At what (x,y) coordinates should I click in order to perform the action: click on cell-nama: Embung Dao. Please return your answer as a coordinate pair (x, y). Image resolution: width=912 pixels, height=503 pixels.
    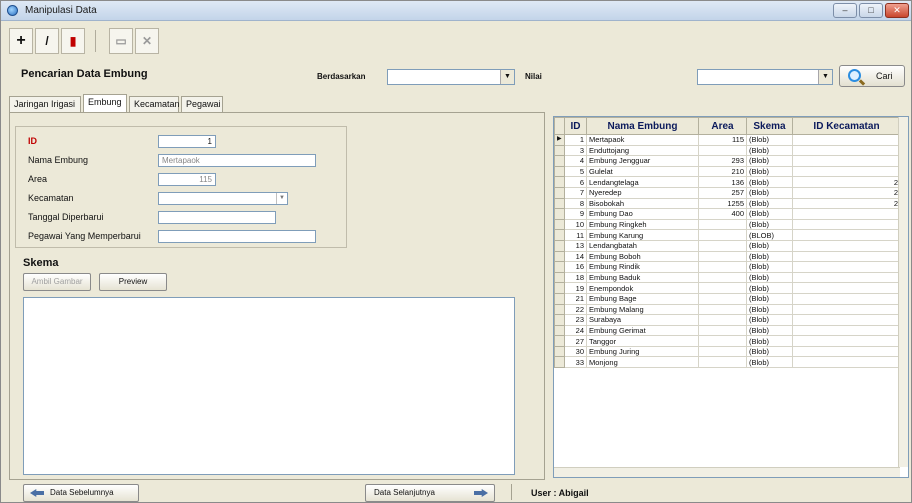
    Looking at the image, I should click on (642, 214).